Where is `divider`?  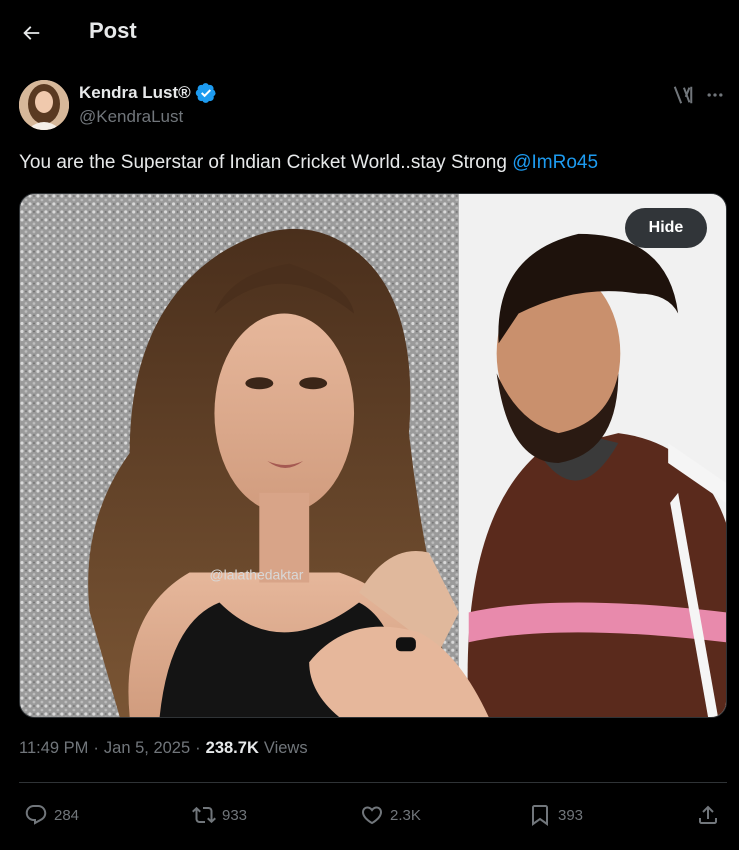
divider is located at coordinates (373, 782).